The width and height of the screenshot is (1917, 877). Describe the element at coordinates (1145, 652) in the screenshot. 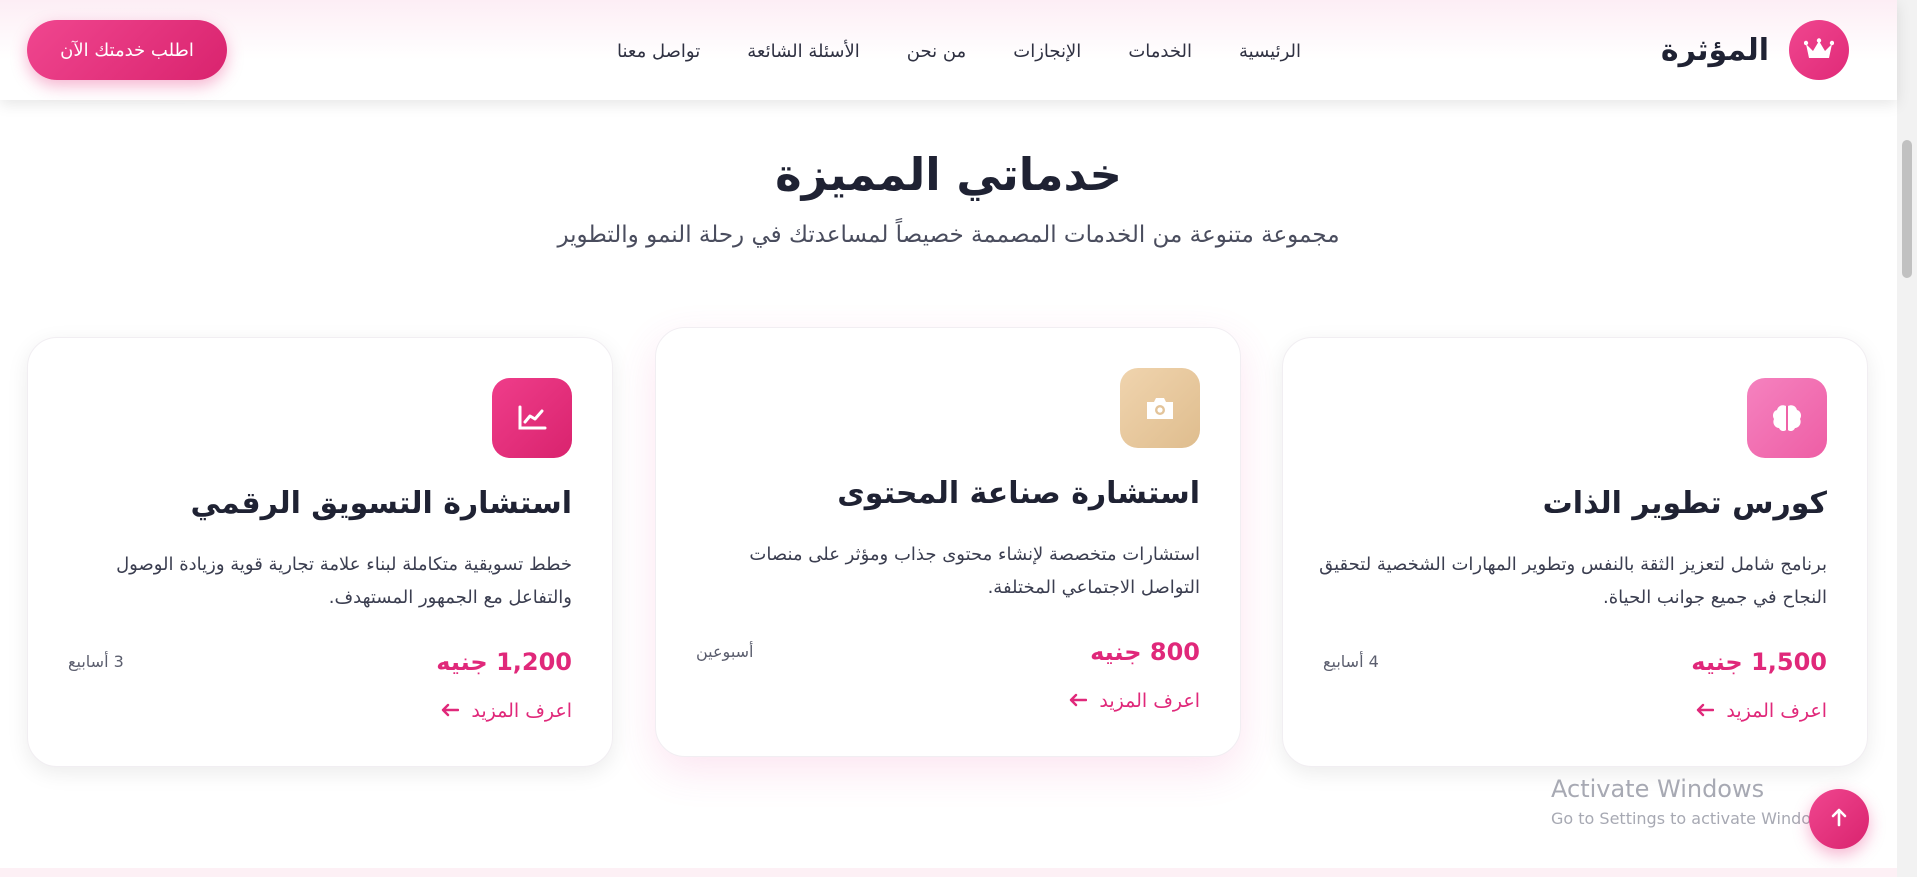

I see `card-price: 800 جنيه` at that location.